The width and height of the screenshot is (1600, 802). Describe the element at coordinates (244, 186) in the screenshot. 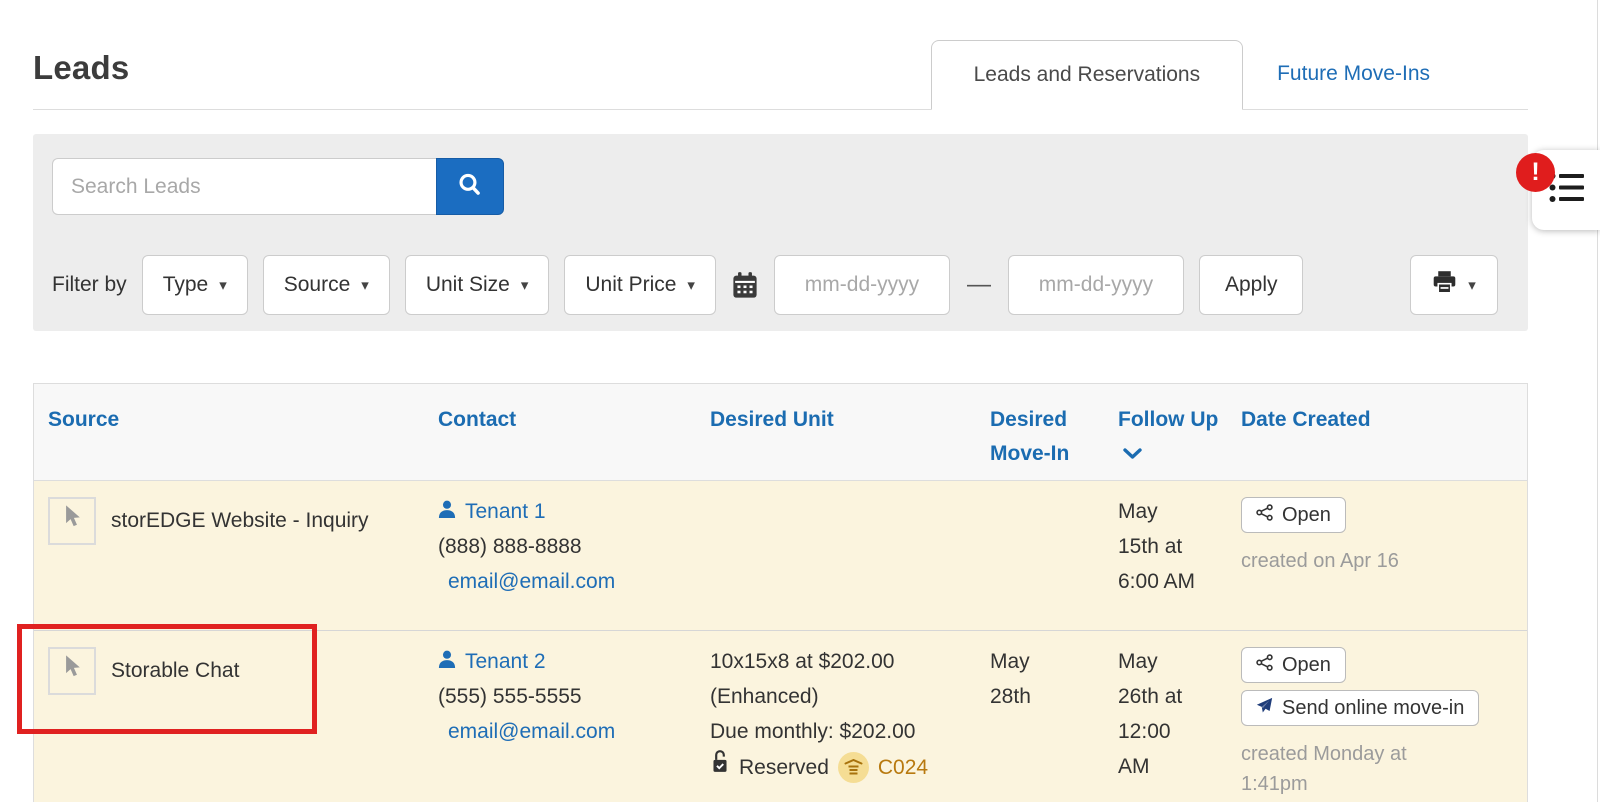

I see `search-input` at that location.